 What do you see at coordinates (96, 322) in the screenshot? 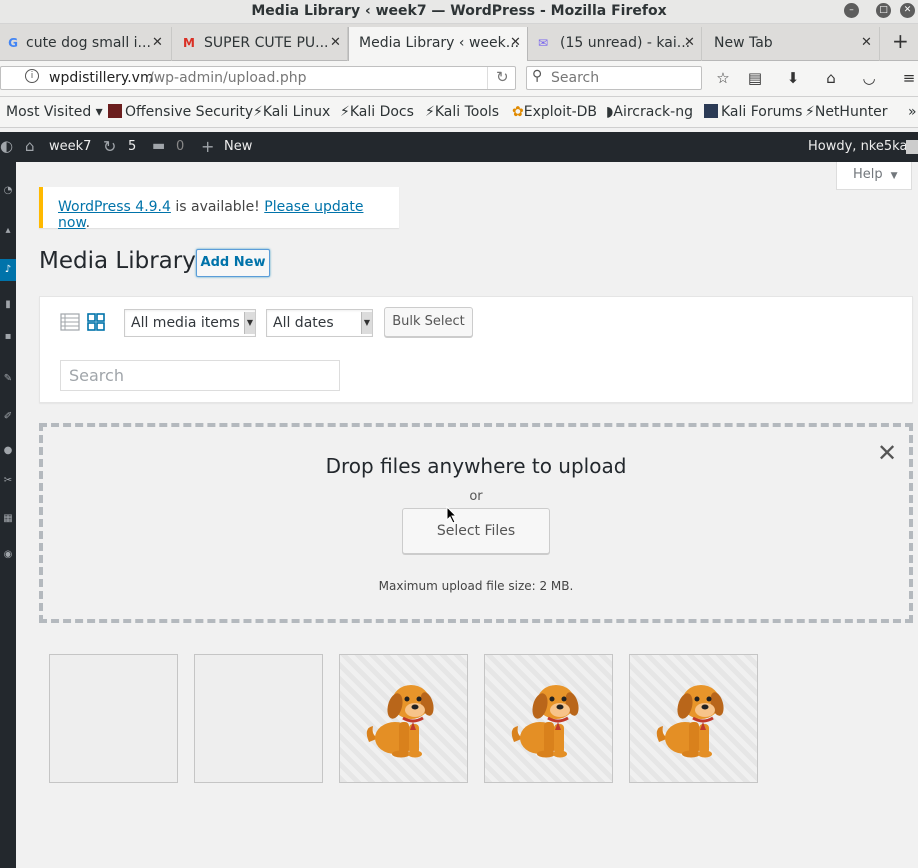
I see `grid-view-icon` at bounding box center [96, 322].